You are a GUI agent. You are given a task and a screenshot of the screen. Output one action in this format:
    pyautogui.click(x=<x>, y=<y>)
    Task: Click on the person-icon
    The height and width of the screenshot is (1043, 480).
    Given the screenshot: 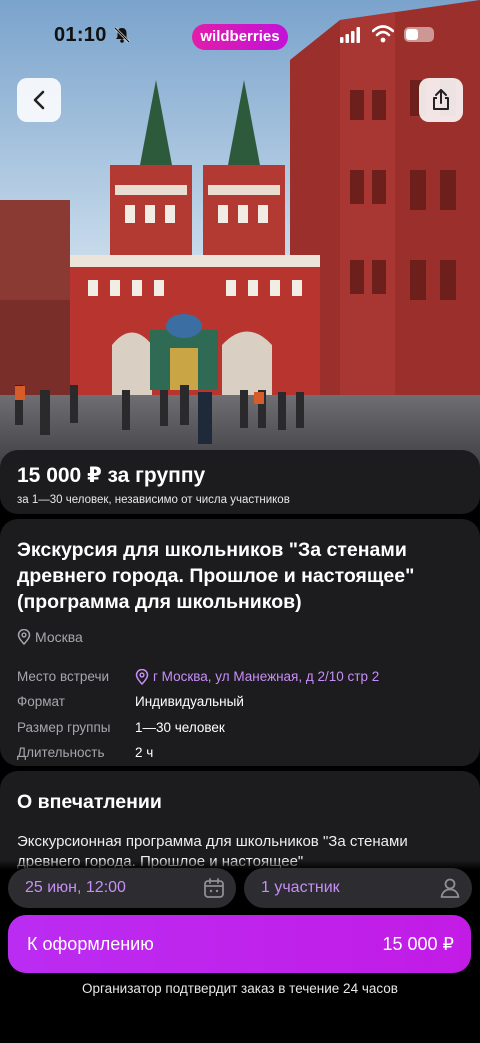 What is the action you would take?
    pyautogui.click(x=450, y=888)
    